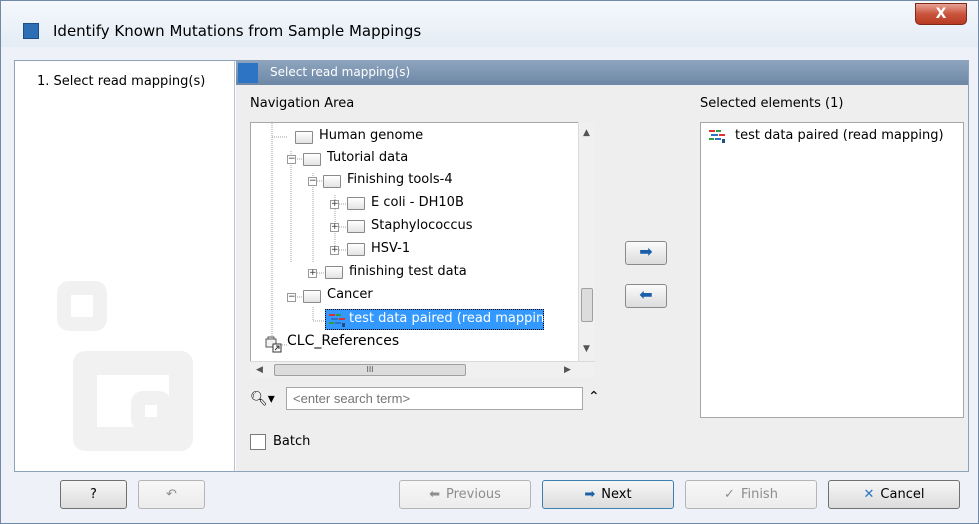  Describe the element at coordinates (292, 441) in the screenshot. I see `batch-label: Batch` at that location.